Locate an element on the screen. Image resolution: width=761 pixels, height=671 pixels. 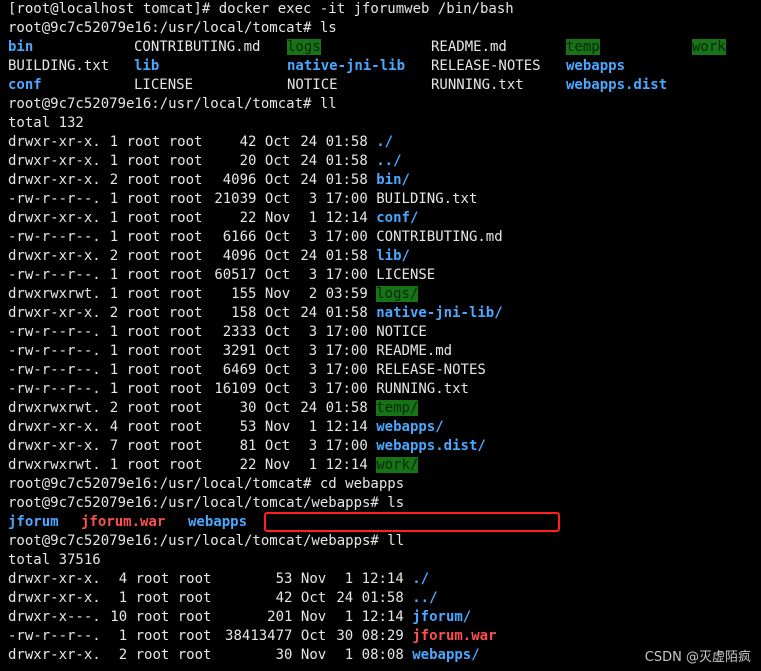
file-size: 201 is located at coordinates (280, 617).